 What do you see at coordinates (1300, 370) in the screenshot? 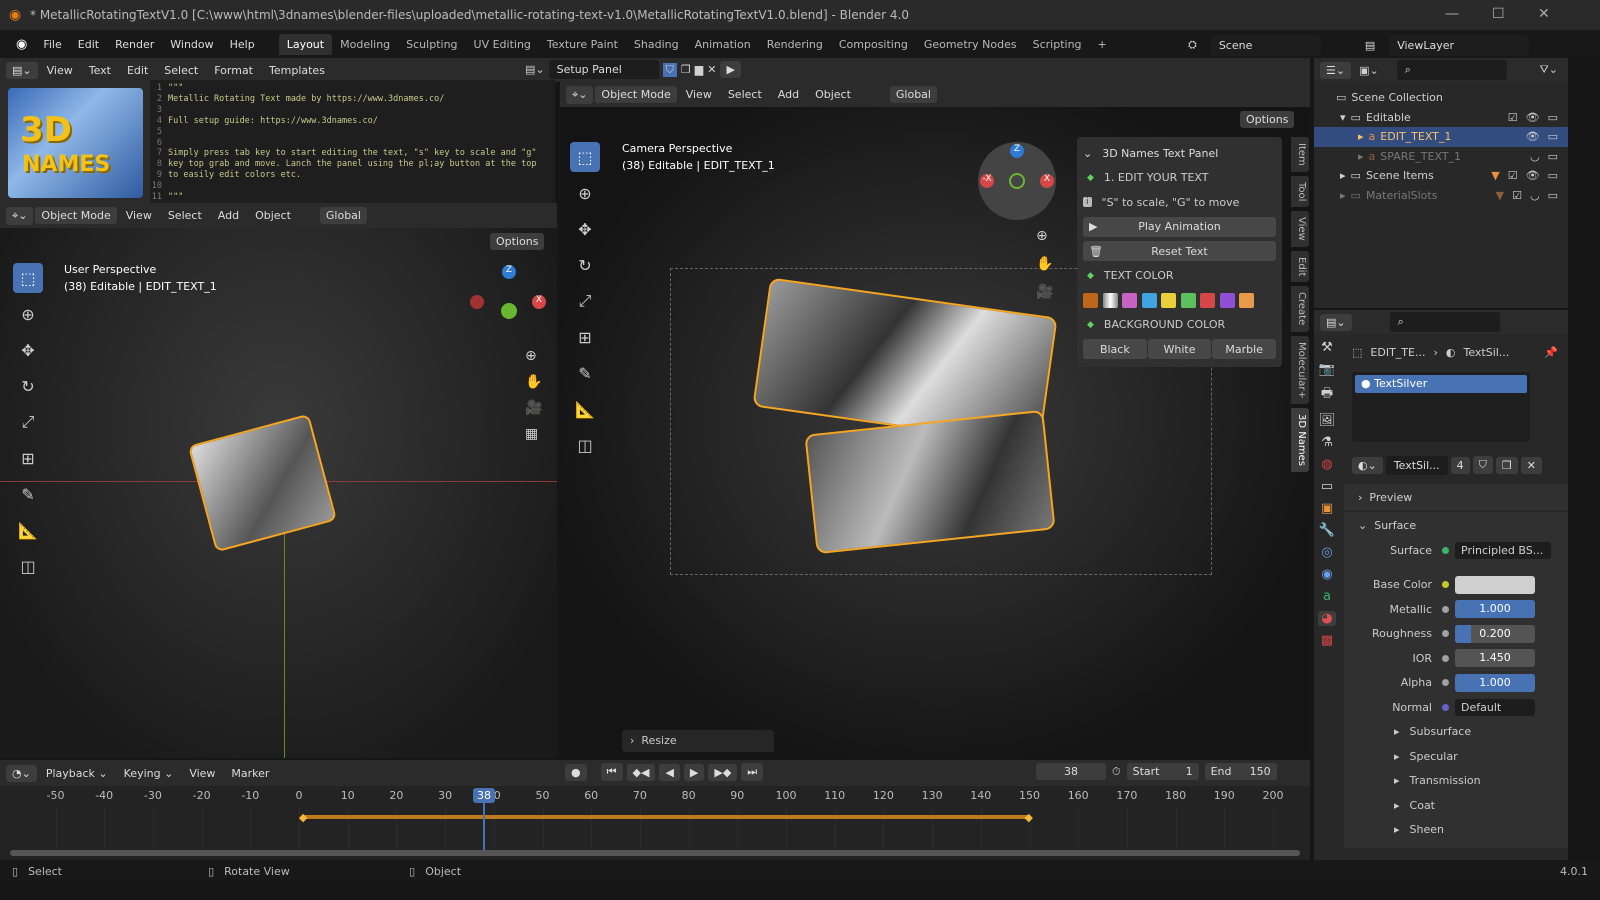
I see `tab-molecular: Molecular+` at bounding box center [1300, 370].